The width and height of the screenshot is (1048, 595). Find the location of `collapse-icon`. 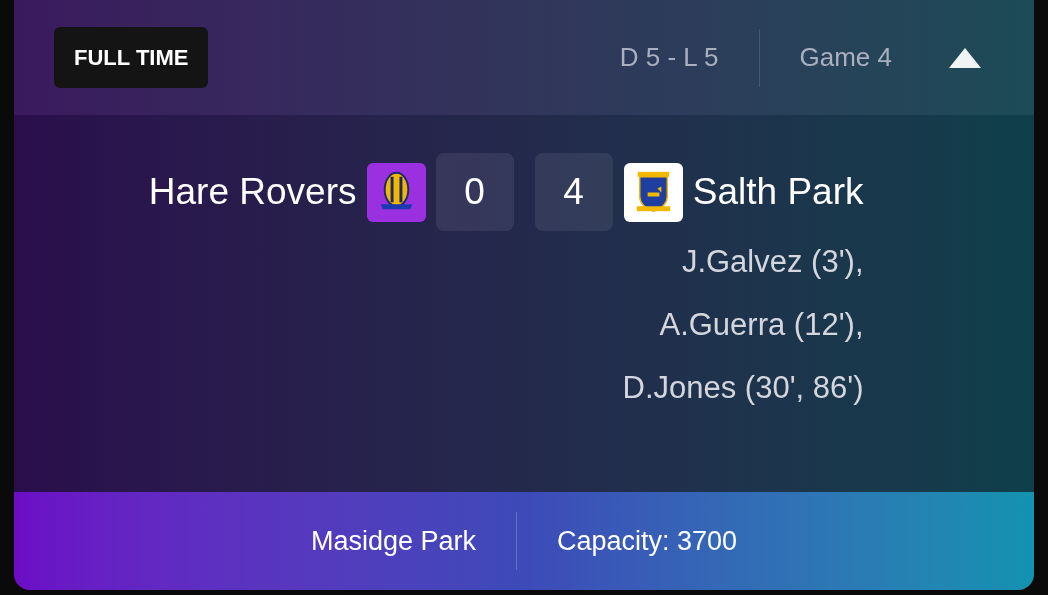

collapse-icon is located at coordinates (965, 57).